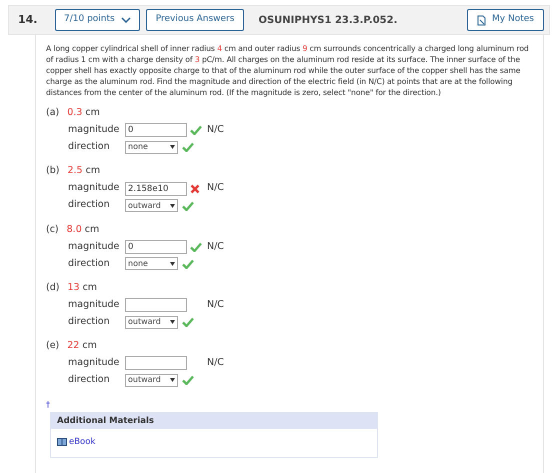 Image resolution: width=560 pixels, height=473 pixels. What do you see at coordinates (82, 346) in the screenshot?
I see `distance-text: 22 cm` at bounding box center [82, 346].